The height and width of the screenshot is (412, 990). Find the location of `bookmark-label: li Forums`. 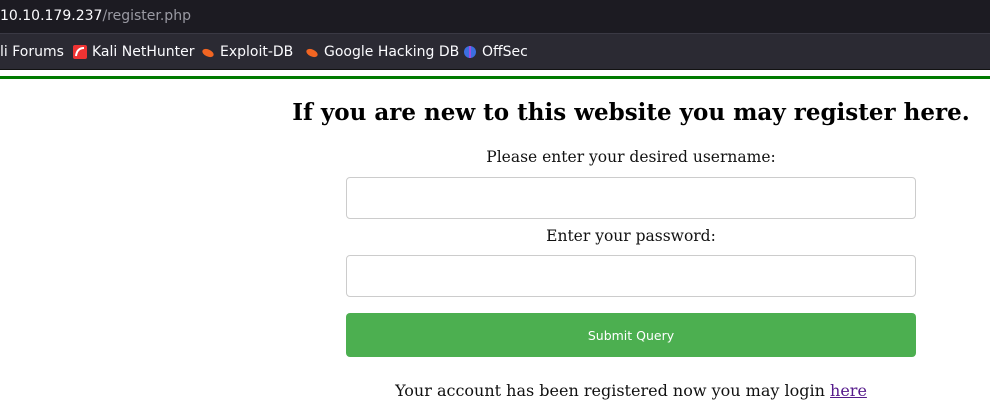

bookmark-label: li Forums is located at coordinates (32, 52).